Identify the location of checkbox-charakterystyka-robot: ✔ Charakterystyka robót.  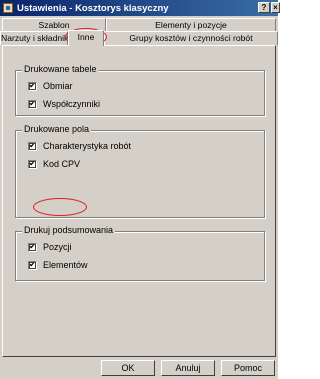
(79, 146).